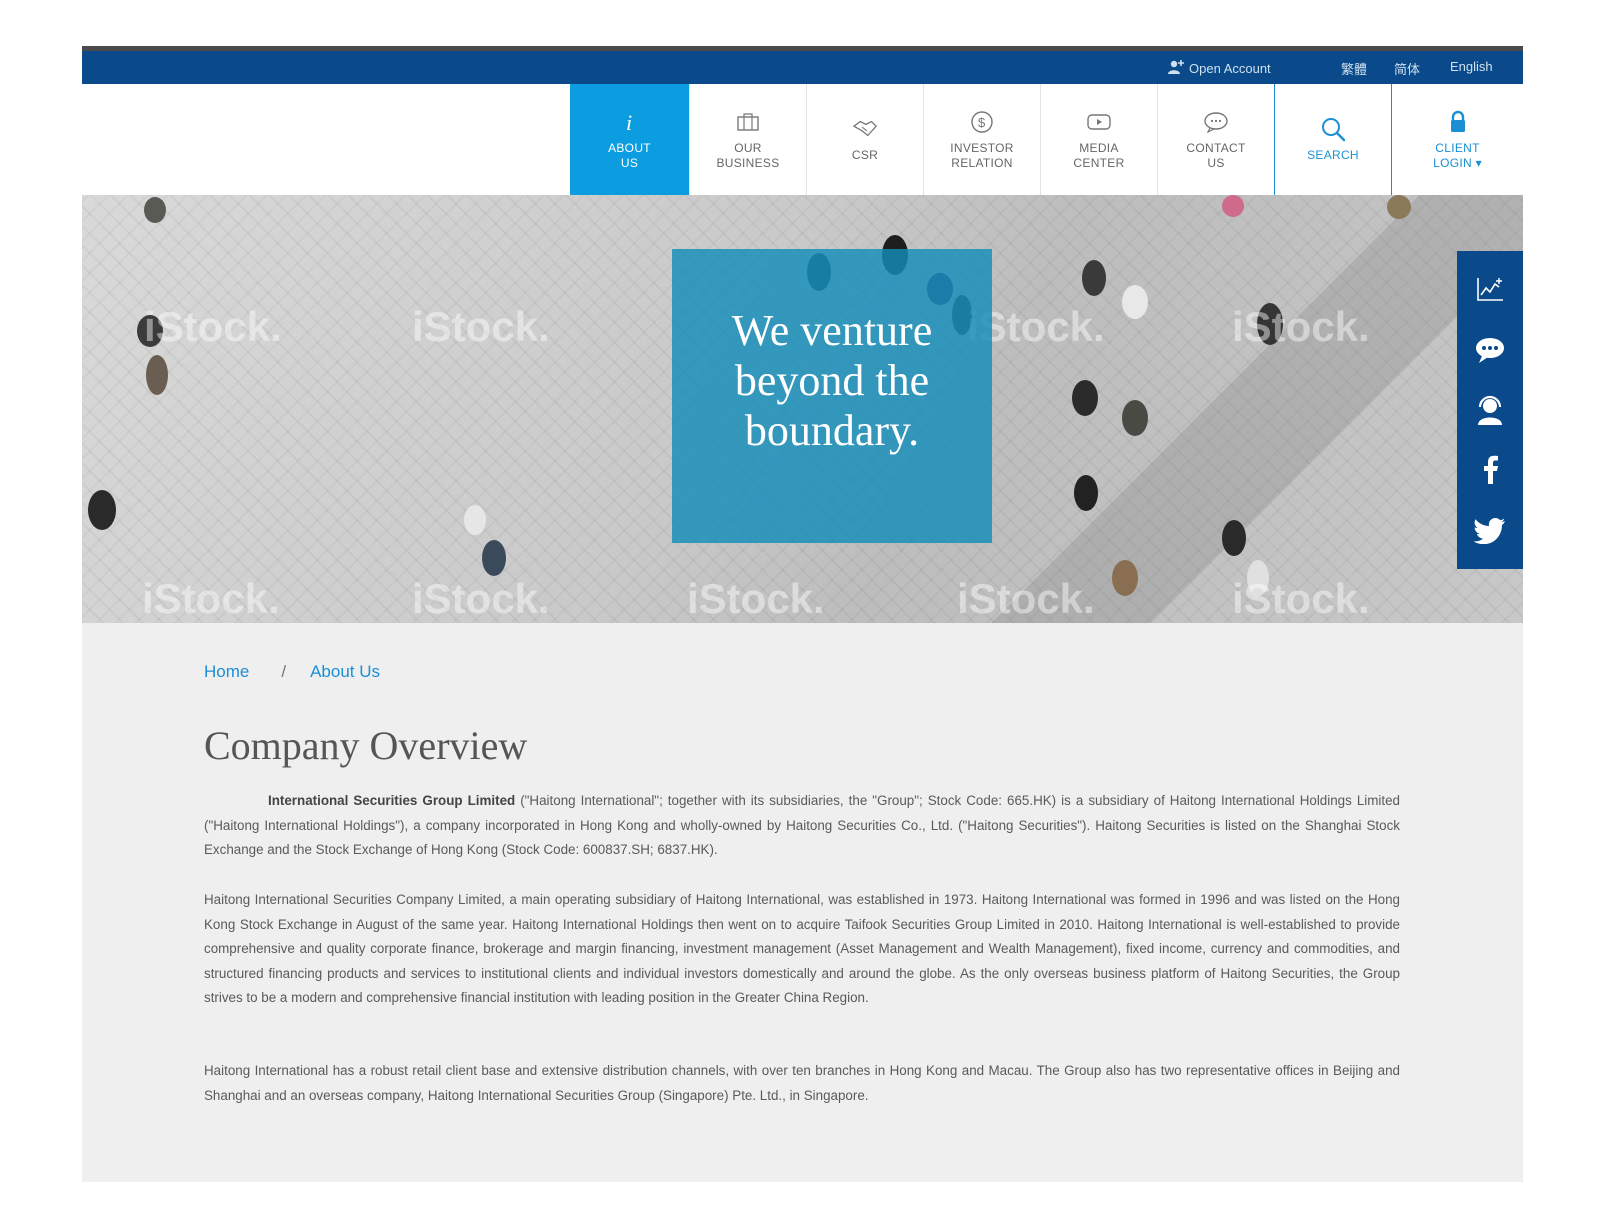  What do you see at coordinates (1099, 122) in the screenshot?
I see `play-icon` at bounding box center [1099, 122].